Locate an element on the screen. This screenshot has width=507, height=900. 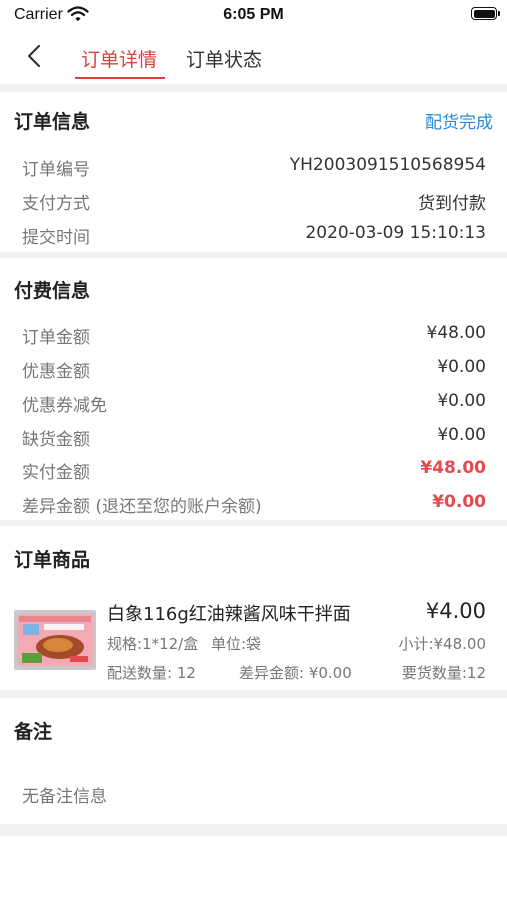
remark-title: 备注 is located at coordinates (33, 732).